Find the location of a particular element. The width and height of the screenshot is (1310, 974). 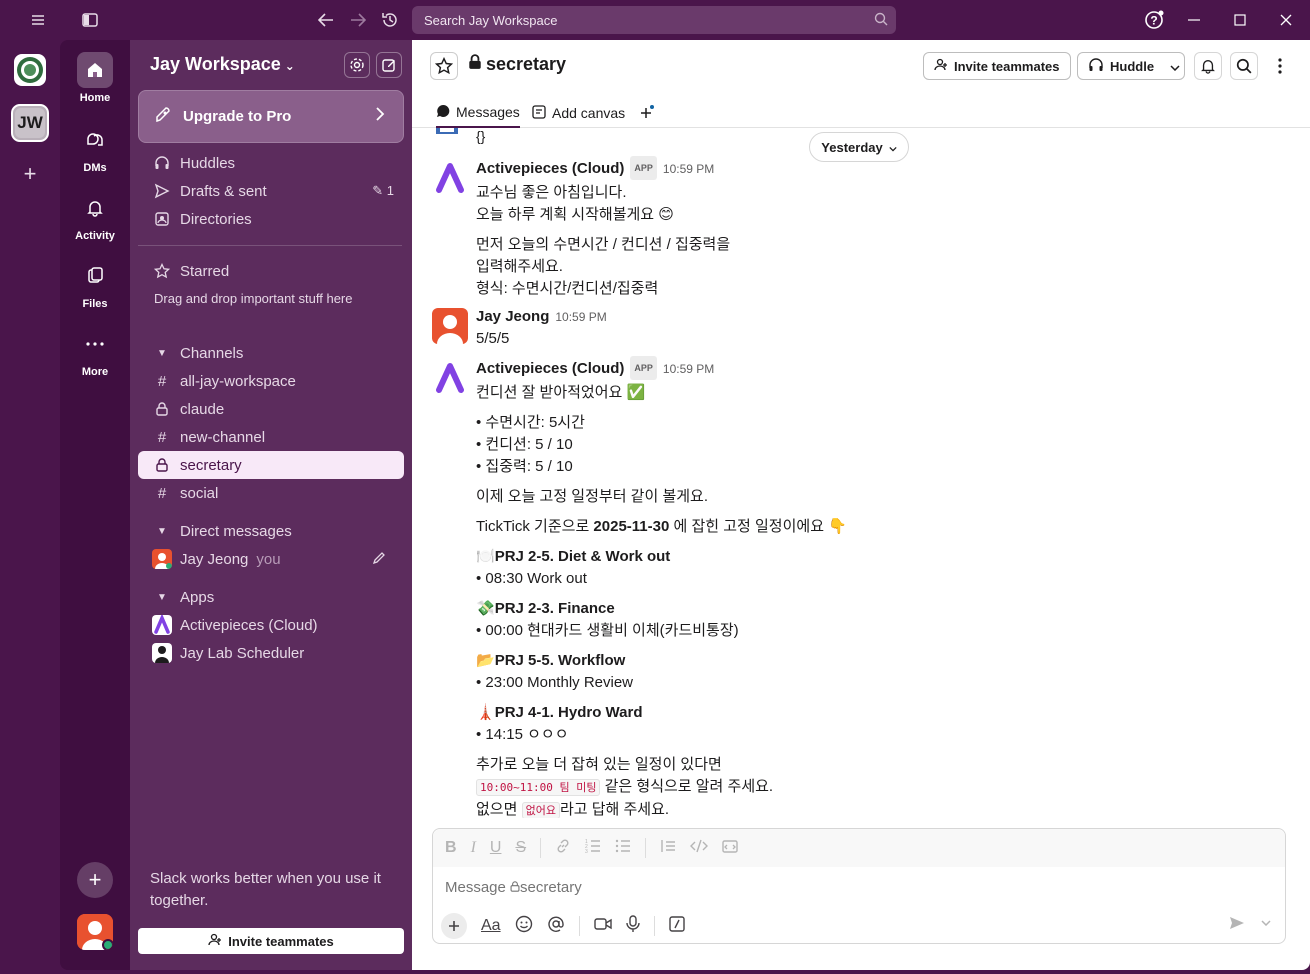

bulleted-list-icon is located at coordinates (623, 848).